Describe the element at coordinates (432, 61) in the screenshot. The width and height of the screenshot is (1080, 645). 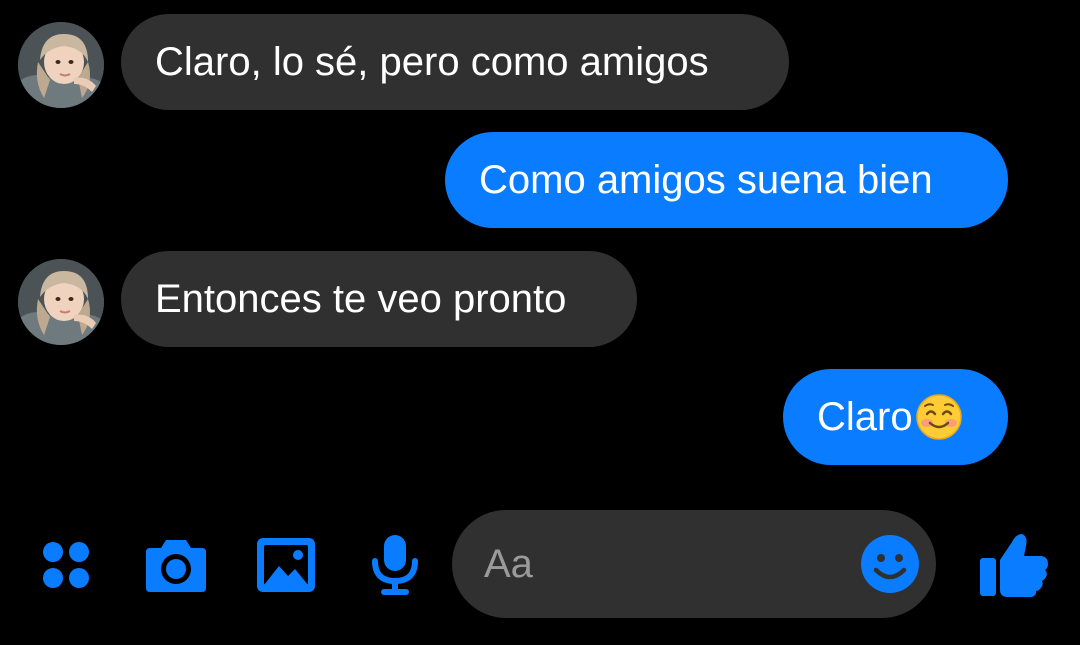
I see `message-text: Claro, lo sé, pero como amigos` at that location.